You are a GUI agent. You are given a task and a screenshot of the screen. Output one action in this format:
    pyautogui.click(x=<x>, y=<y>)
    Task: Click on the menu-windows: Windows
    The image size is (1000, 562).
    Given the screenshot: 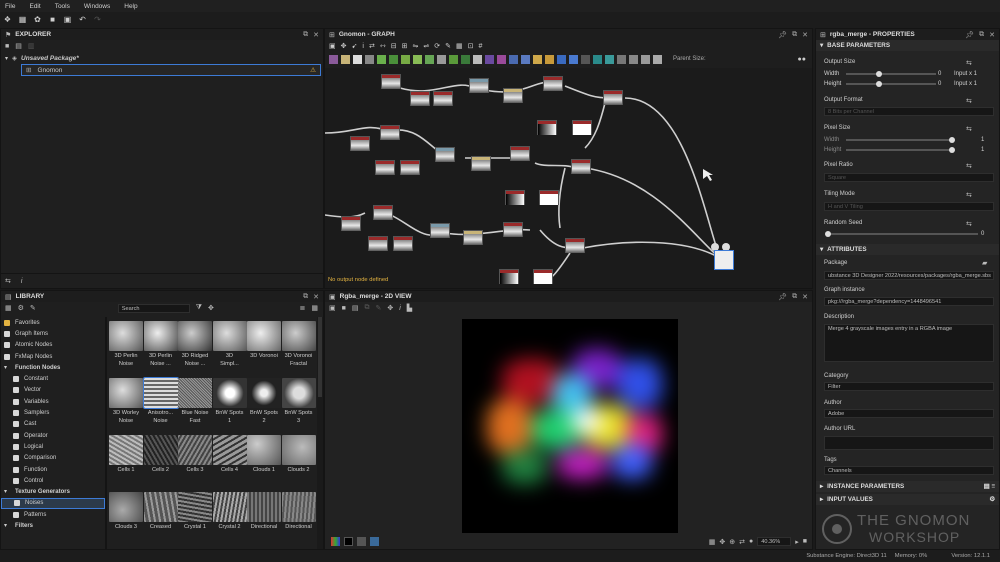 What is the action you would take?
    pyautogui.click(x=97, y=6)
    